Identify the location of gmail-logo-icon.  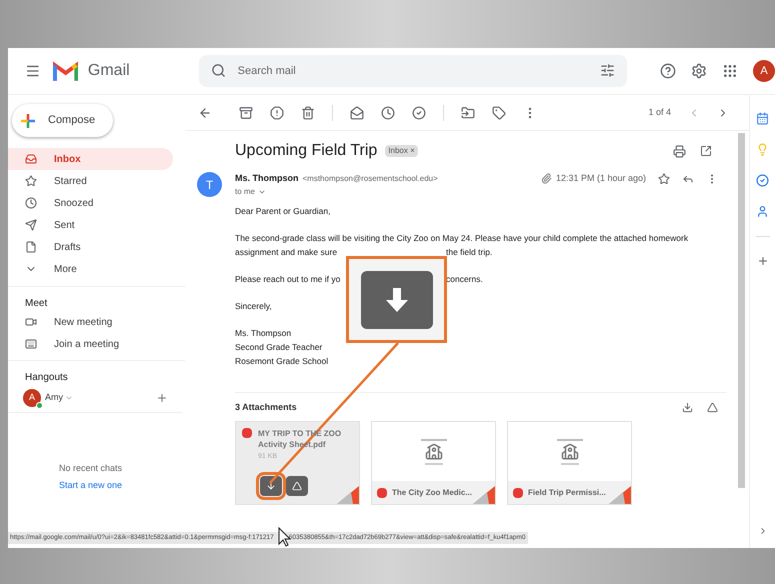
(65, 71).